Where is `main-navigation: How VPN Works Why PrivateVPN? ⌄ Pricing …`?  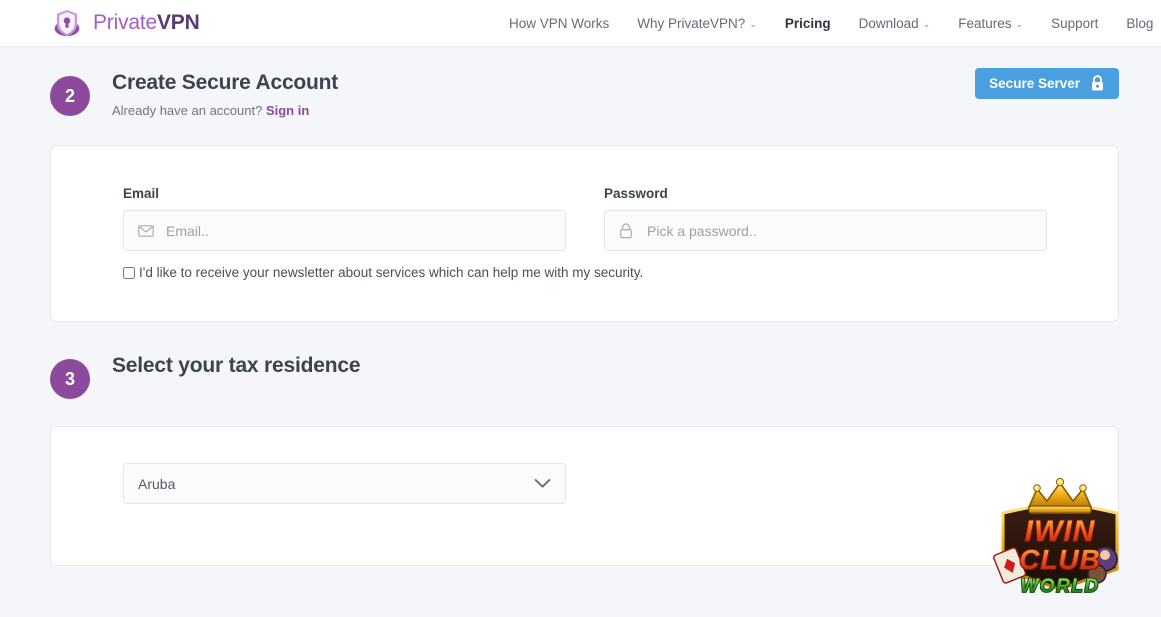
main-navigation: How VPN Works Why PrivateVPN? ⌄ Pricing … is located at coordinates (828, 23).